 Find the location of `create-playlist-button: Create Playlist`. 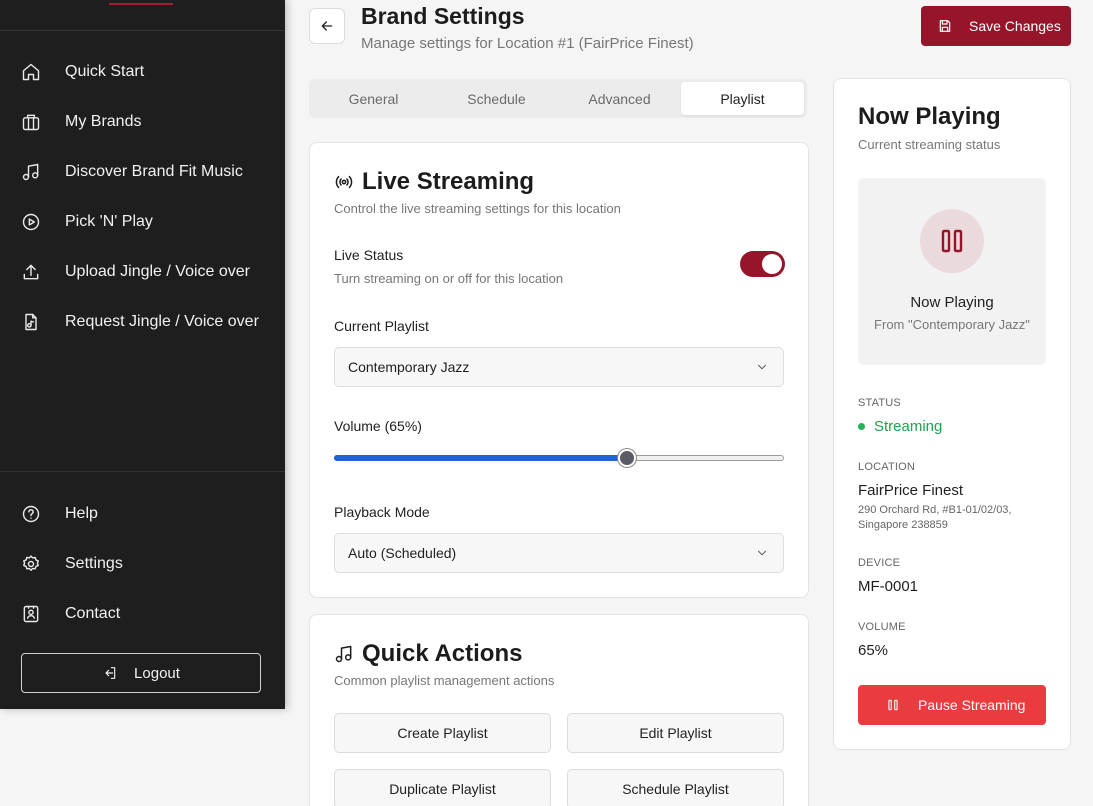

create-playlist-button: Create Playlist is located at coordinates (442, 733).